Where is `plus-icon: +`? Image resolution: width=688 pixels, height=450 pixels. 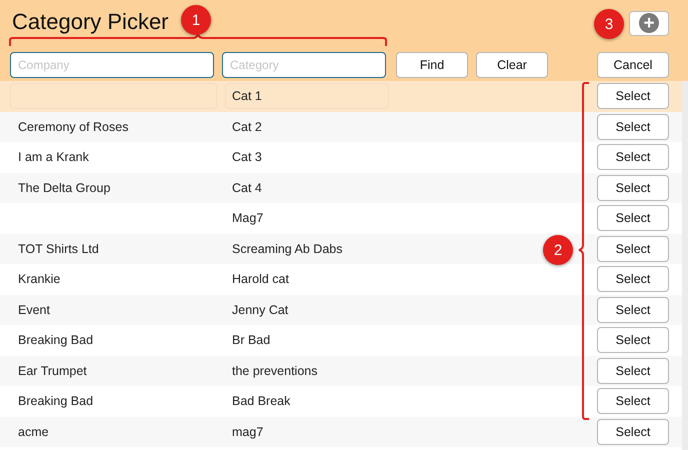 plus-icon: + is located at coordinates (649, 23).